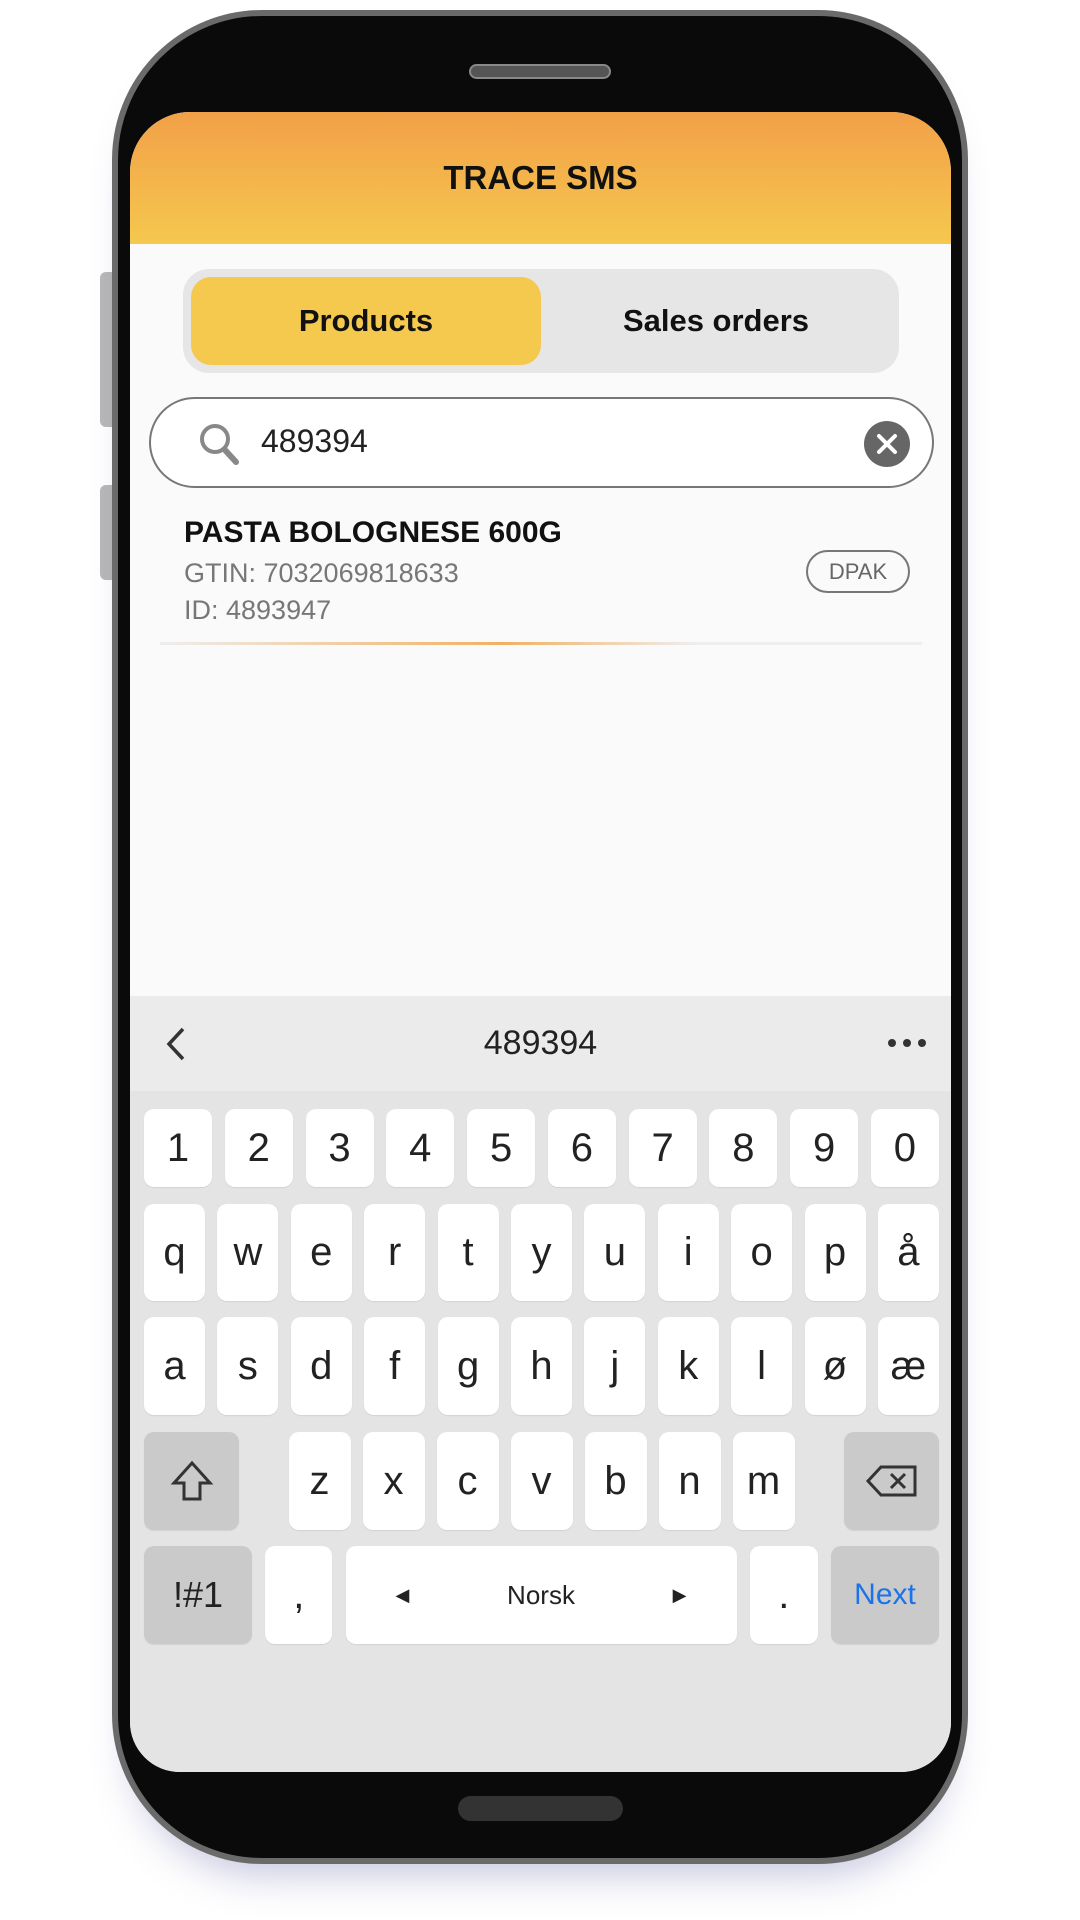 Image resolution: width=1080 pixels, height=1920 pixels. What do you see at coordinates (321, 573) in the screenshot?
I see `product-gtin: GTIN: 7032069818633` at bounding box center [321, 573].